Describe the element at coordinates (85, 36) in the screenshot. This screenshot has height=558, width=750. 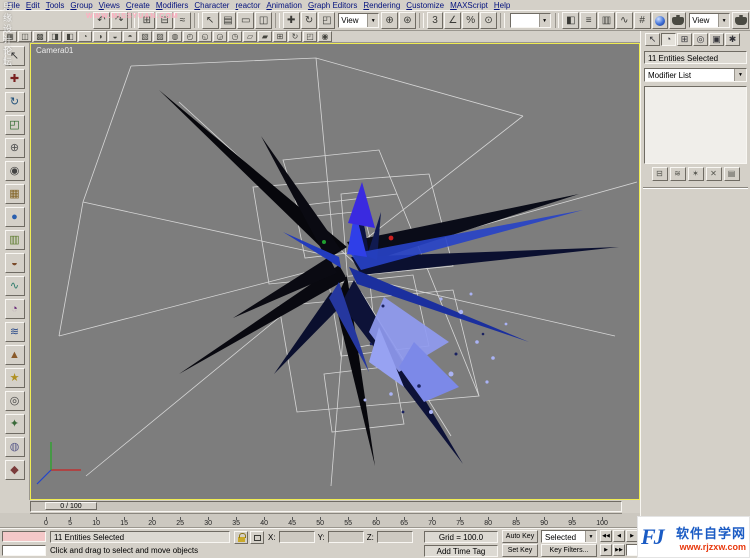
I see `align-camera-button: ◔` at that location.